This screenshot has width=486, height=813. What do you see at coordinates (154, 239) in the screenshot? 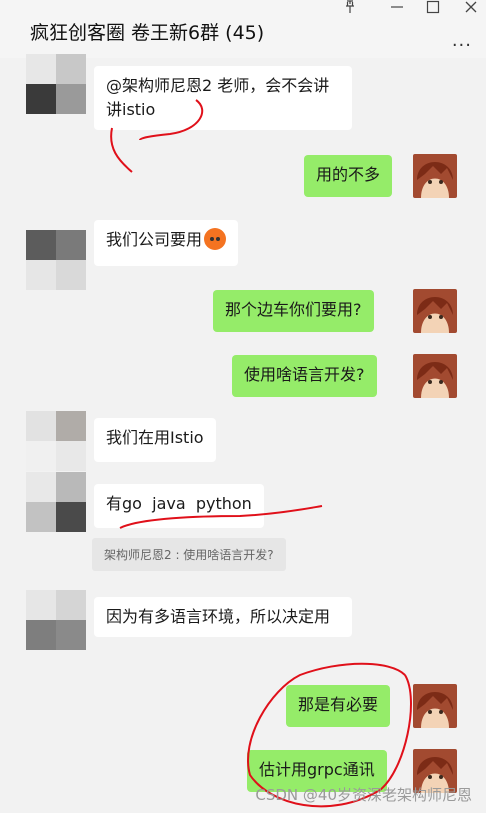
I see `message-text: 我们公司要用` at bounding box center [154, 239].